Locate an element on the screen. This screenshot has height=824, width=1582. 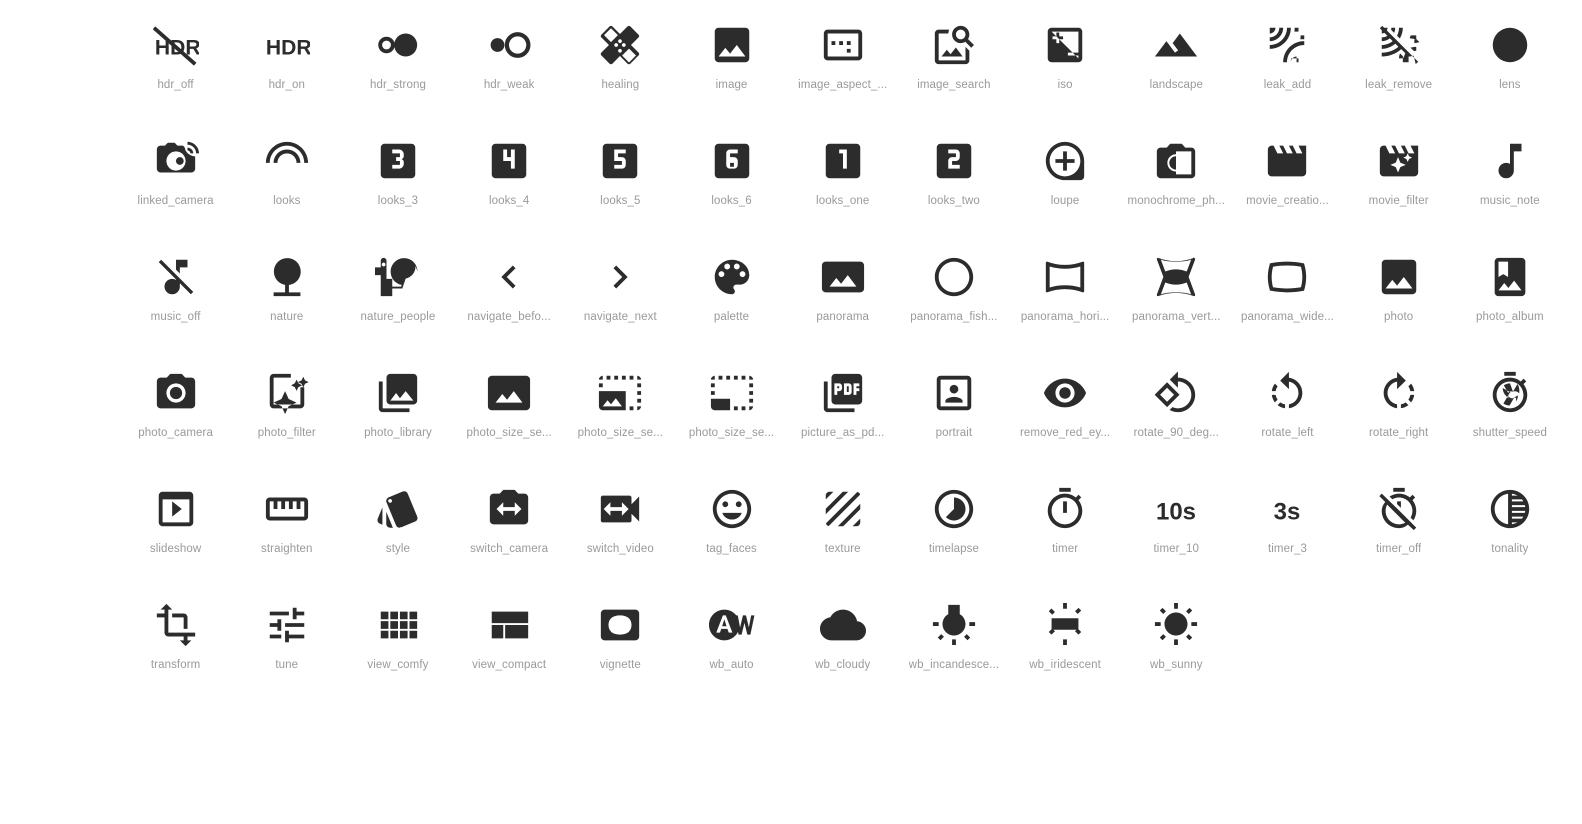
icon-cell-rotate_left: rotate_left is located at coordinates (1287, 420).